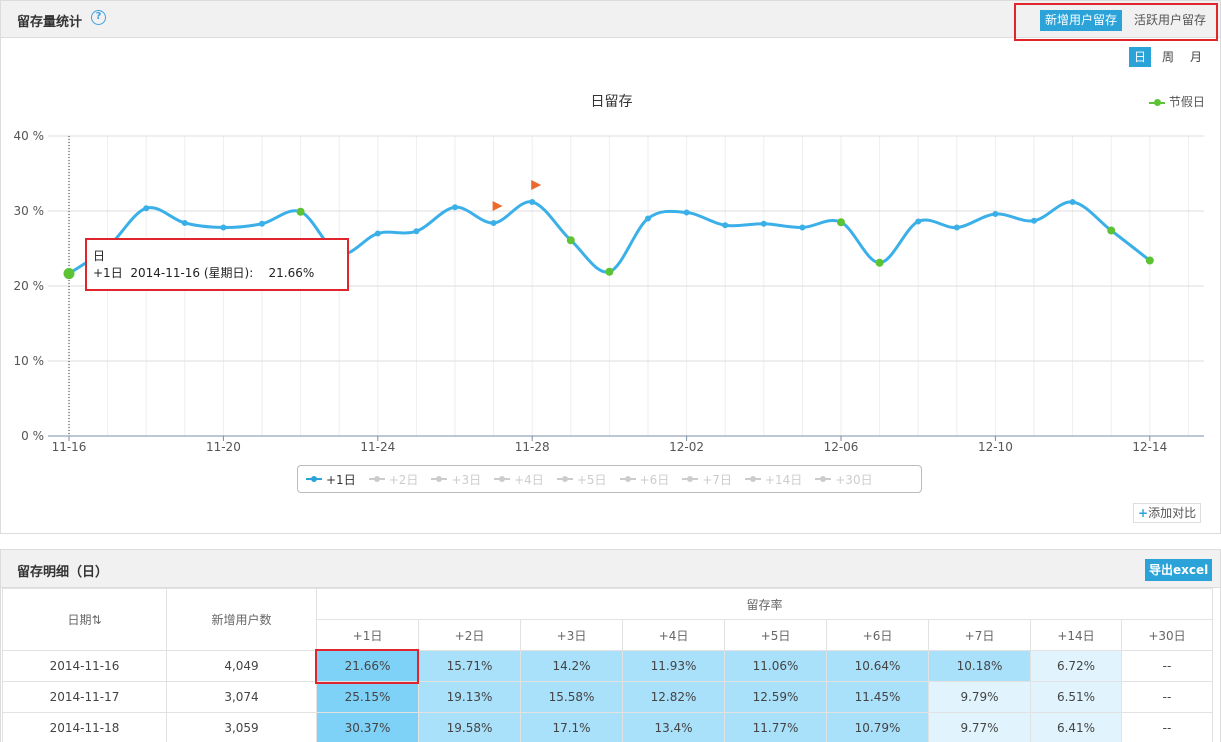  Describe the element at coordinates (98, 17) in the screenshot. I see `help-icon: ?` at that location.